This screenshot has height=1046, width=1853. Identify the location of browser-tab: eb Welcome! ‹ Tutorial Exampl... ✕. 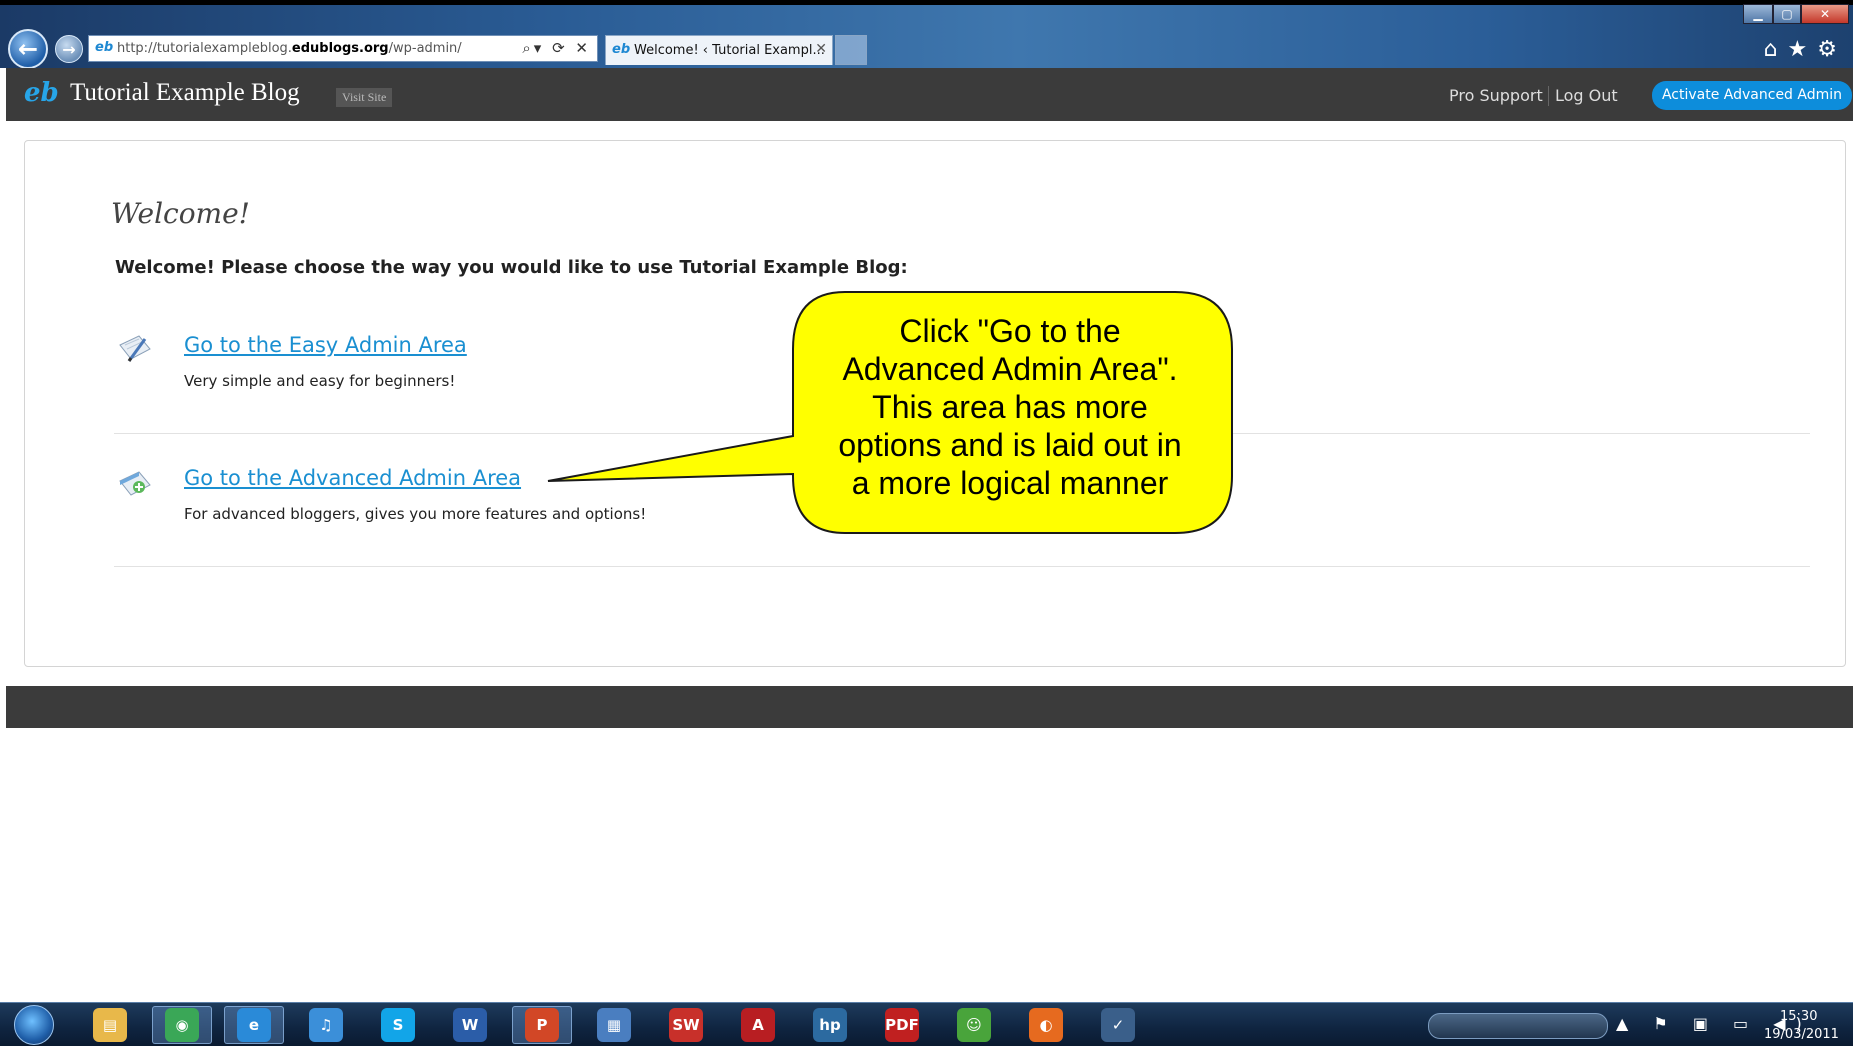
(719, 50).